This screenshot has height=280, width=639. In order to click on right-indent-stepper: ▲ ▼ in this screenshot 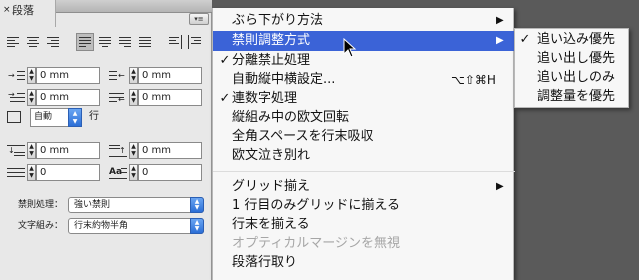, I will do `click(133, 75)`.